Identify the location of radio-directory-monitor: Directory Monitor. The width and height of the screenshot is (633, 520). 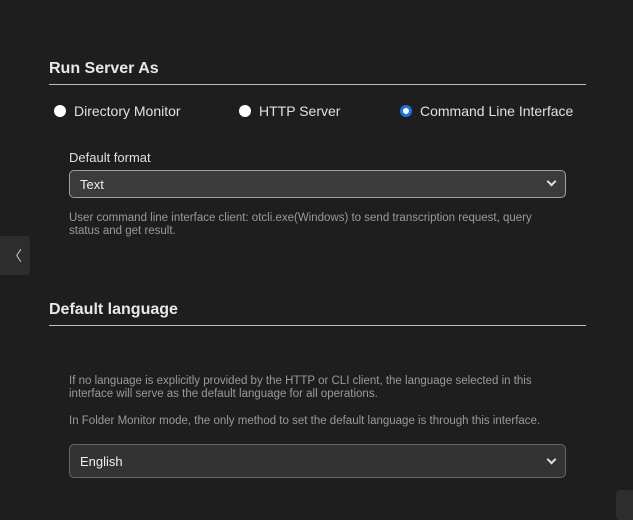
(117, 111).